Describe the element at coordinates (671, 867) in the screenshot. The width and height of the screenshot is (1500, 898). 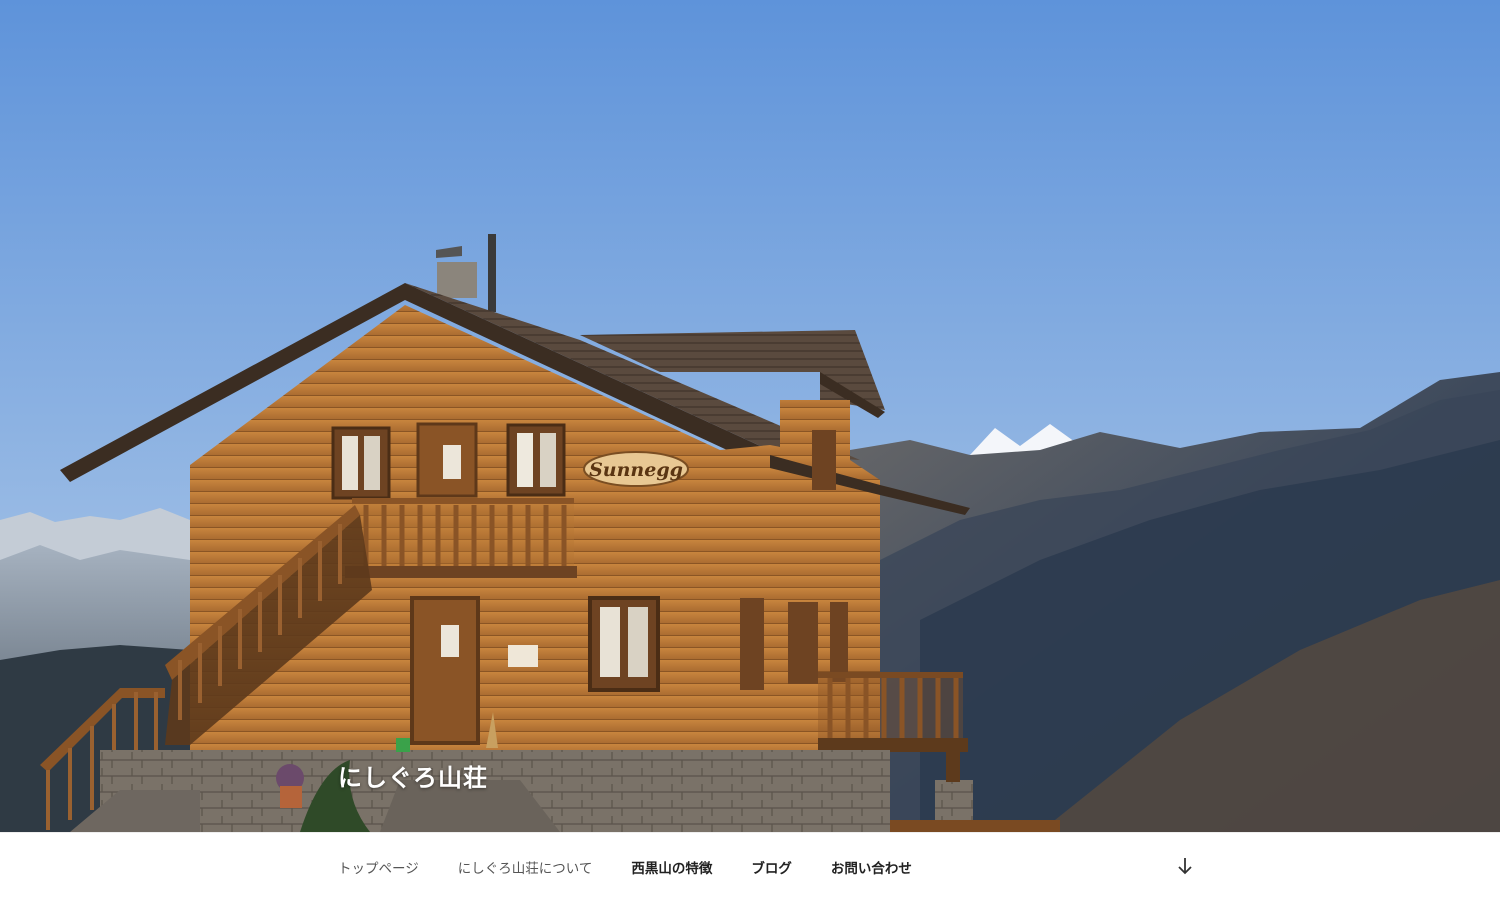
I see `nav-item-features: 西黒山の特徴` at that location.